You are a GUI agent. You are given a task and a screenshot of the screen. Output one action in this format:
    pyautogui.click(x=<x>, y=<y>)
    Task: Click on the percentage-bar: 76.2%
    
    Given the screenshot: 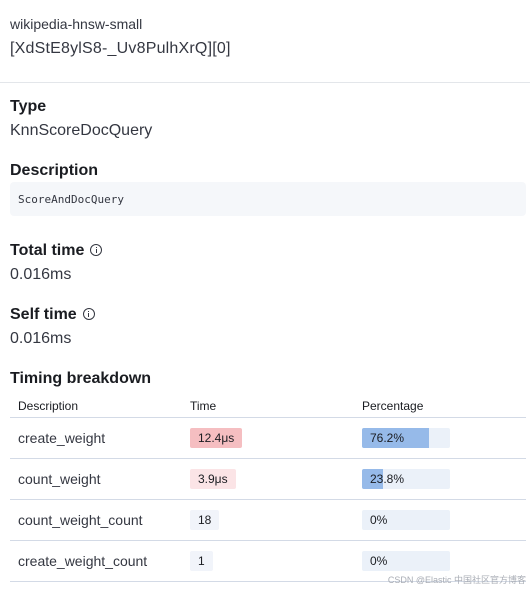 What is the action you would take?
    pyautogui.click(x=406, y=438)
    